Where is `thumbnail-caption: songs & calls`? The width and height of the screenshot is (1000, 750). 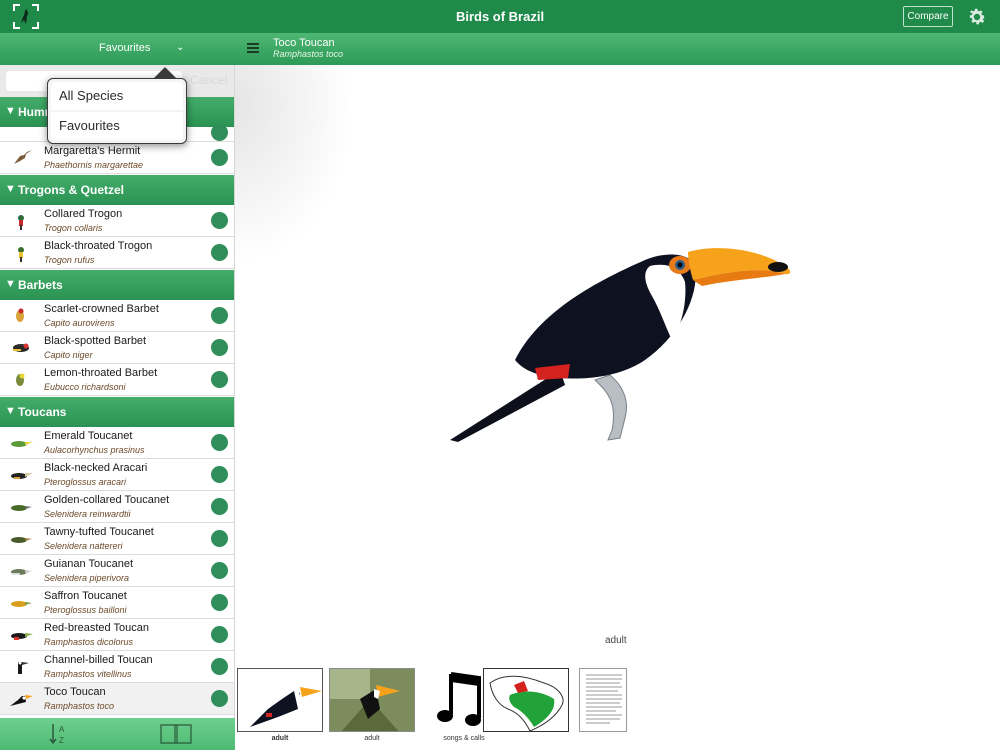
thumbnail-caption: songs & calls is located at coordinates (464, 738).